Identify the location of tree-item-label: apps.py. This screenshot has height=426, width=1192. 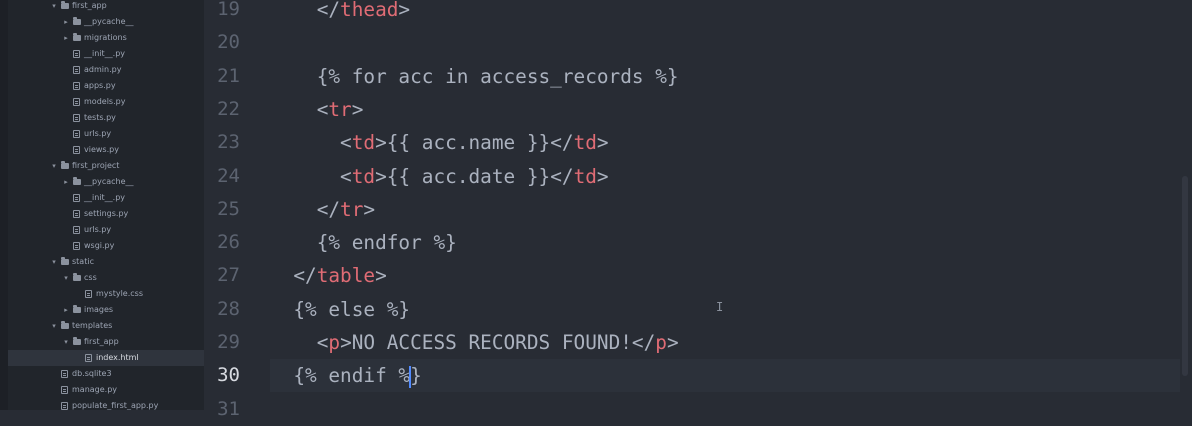
(100, 85).